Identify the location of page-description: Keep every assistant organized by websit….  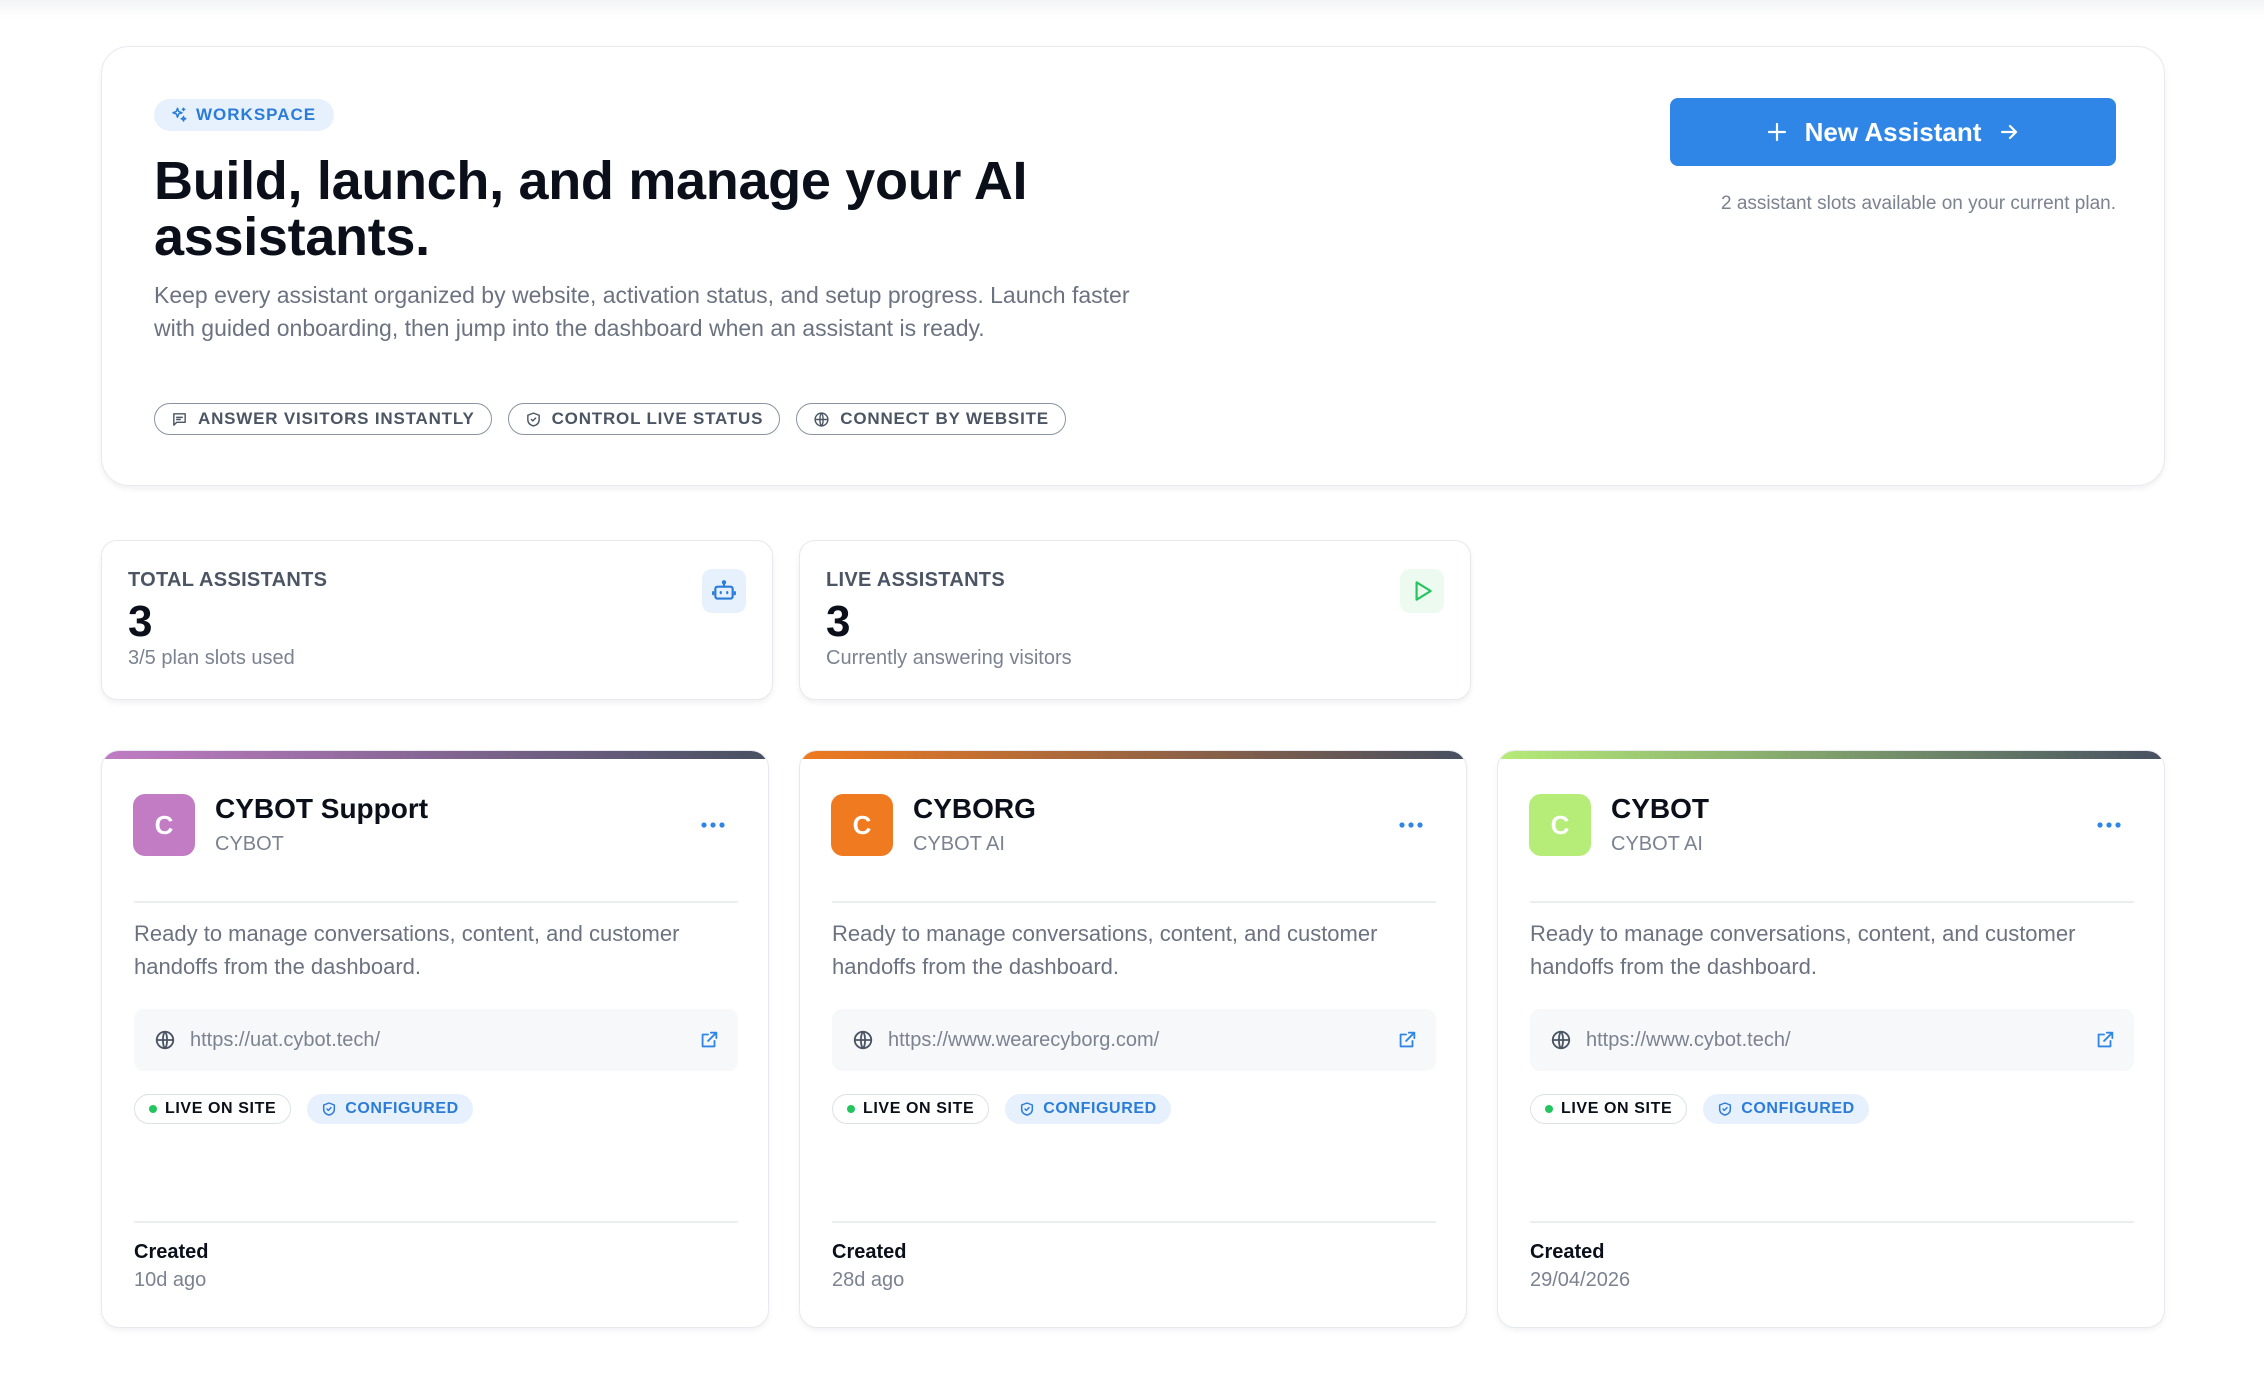
(642, 311).